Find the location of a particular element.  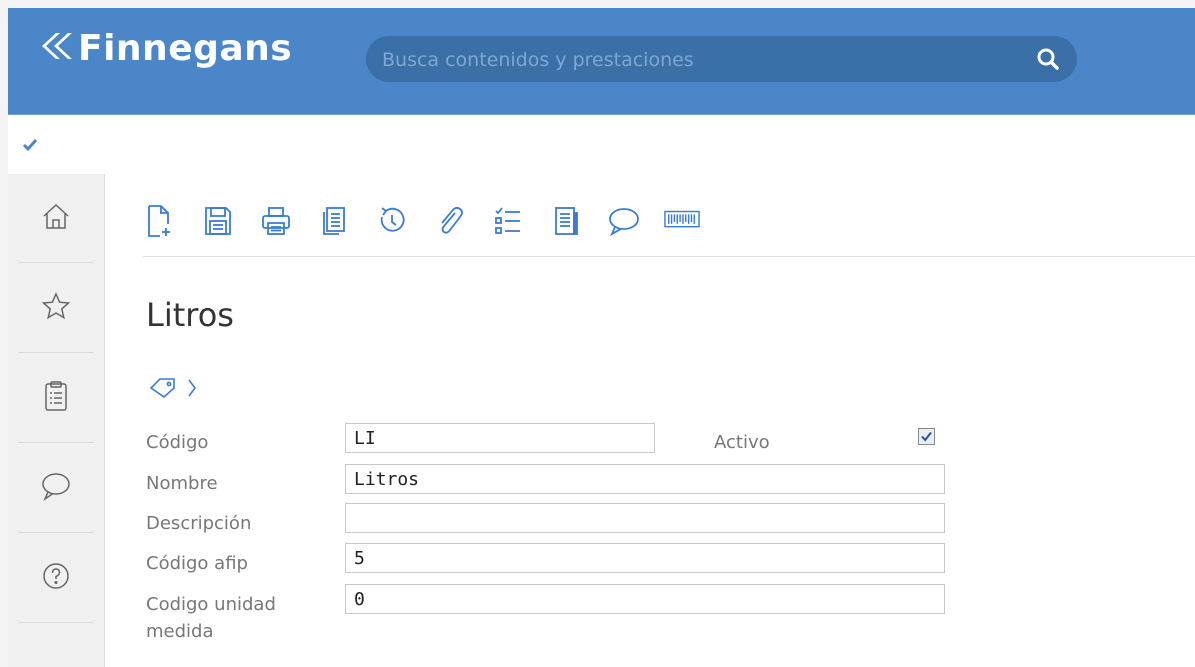

clipboard-icon is located at coordinates (56, 398).